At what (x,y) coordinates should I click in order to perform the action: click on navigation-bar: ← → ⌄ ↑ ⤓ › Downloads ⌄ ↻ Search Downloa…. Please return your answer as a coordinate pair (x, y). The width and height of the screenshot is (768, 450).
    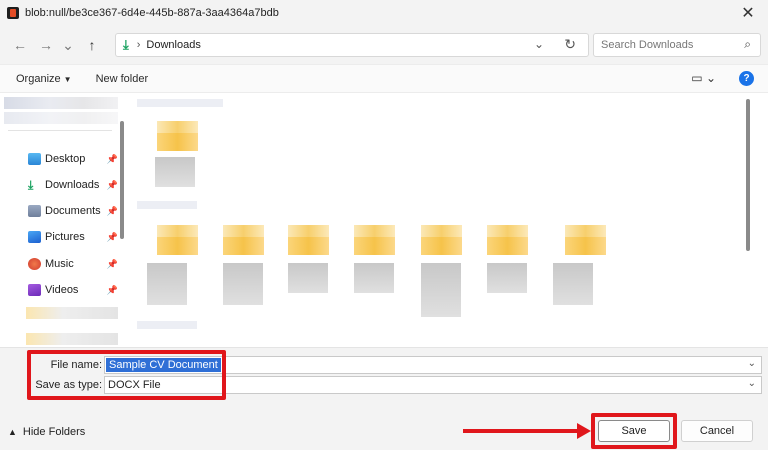
    Looking at the image, I should click on (384, 45).